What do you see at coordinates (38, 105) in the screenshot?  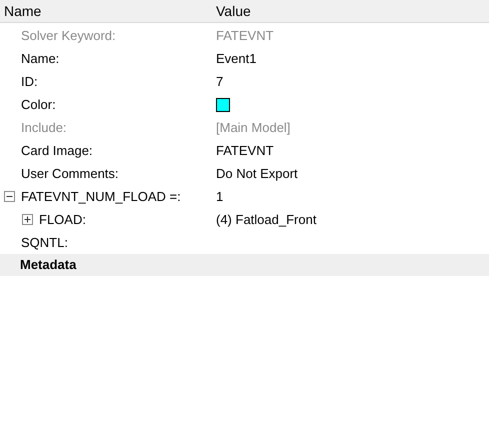 I see `property-name: Color:` at bounding box center [38, 105].